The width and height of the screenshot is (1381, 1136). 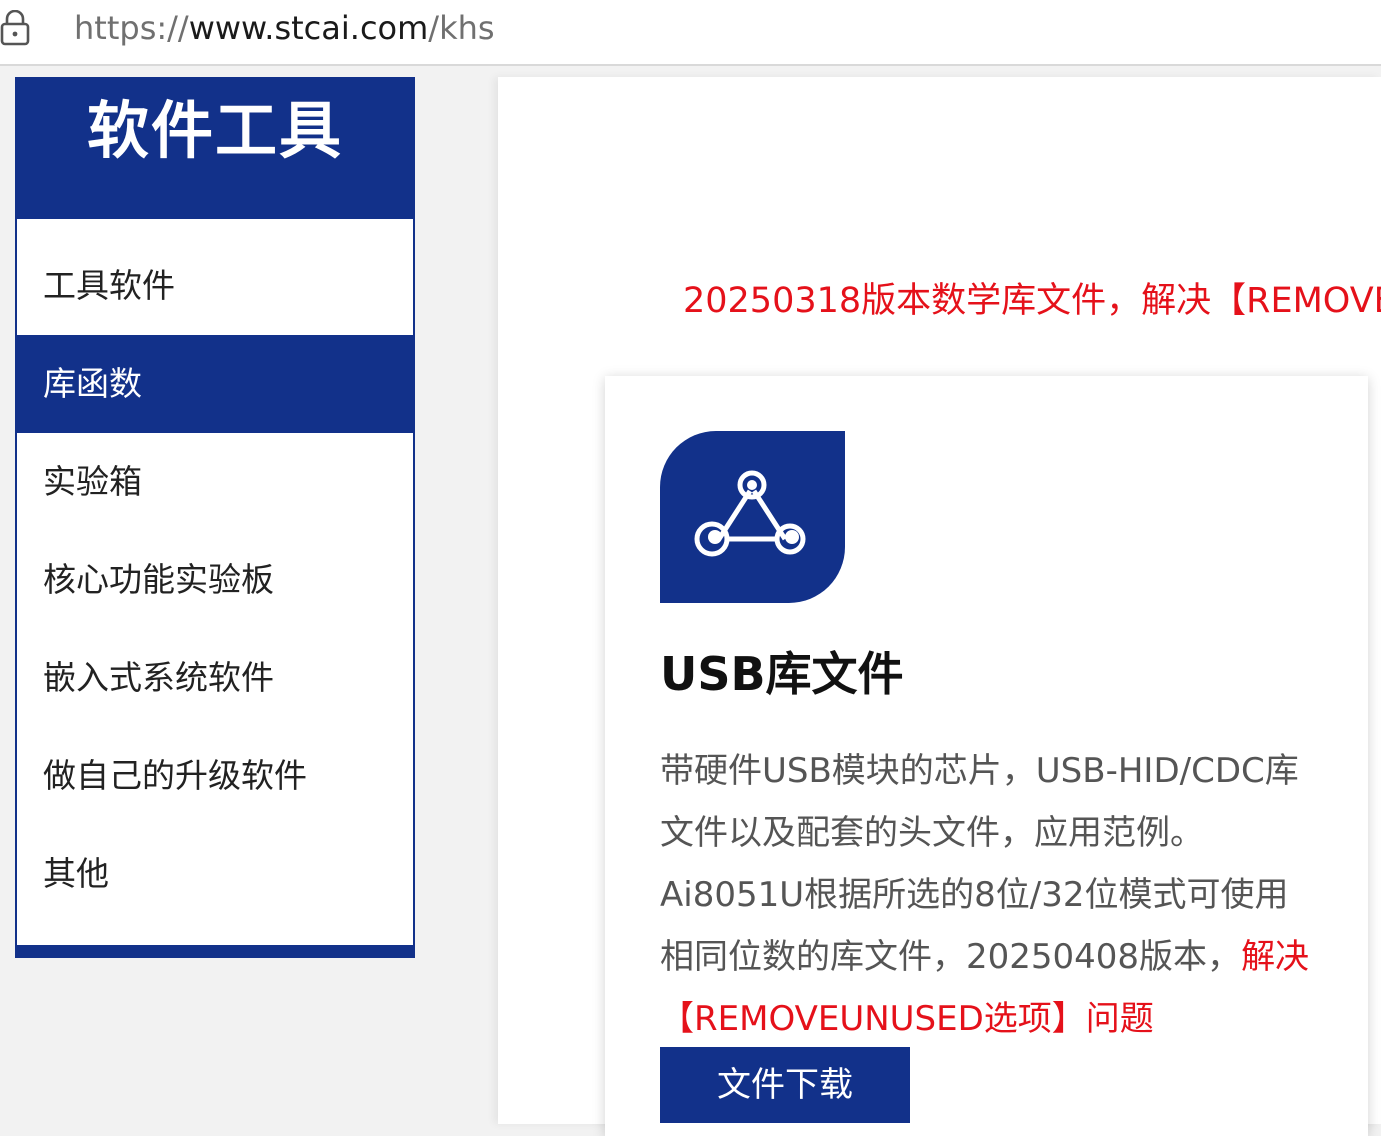 What do you see at coordinates (215, 286) in the screenshot?
I see `sidebar-item-tool-software: 工具软件` at bounding box center [215, 286].